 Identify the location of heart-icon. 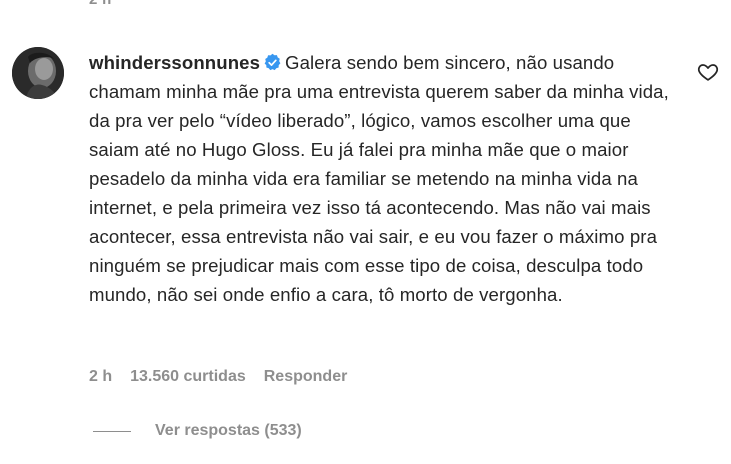
(708, 72).